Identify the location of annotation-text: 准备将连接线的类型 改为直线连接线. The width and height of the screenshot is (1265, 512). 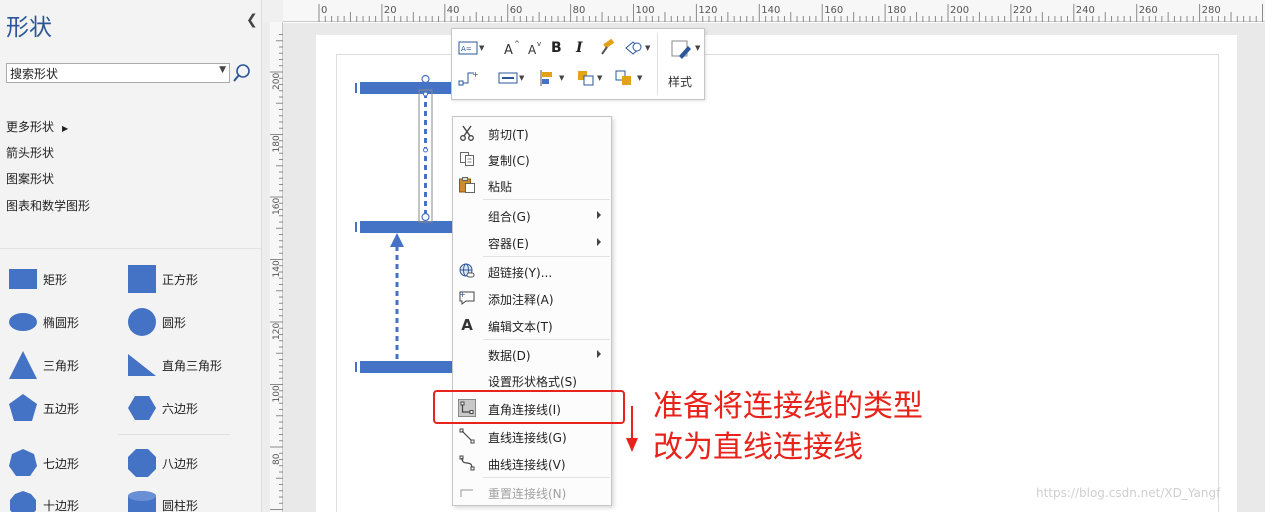
(788, 427).